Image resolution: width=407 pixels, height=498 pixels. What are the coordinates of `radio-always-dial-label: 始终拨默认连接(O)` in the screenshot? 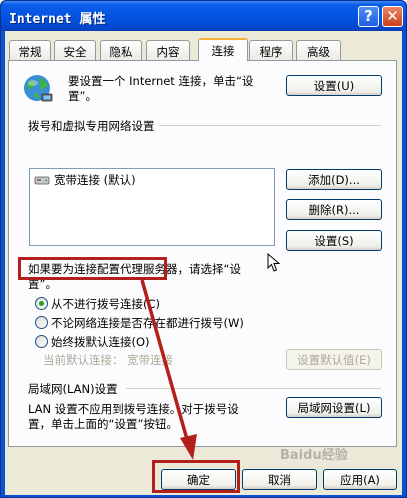 It's located at (100, 342).